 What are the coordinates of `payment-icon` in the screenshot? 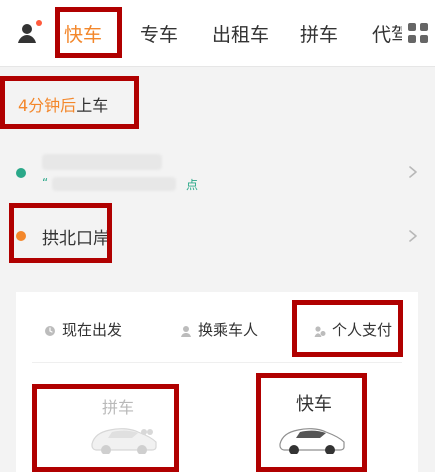 It's located at (320, 330).